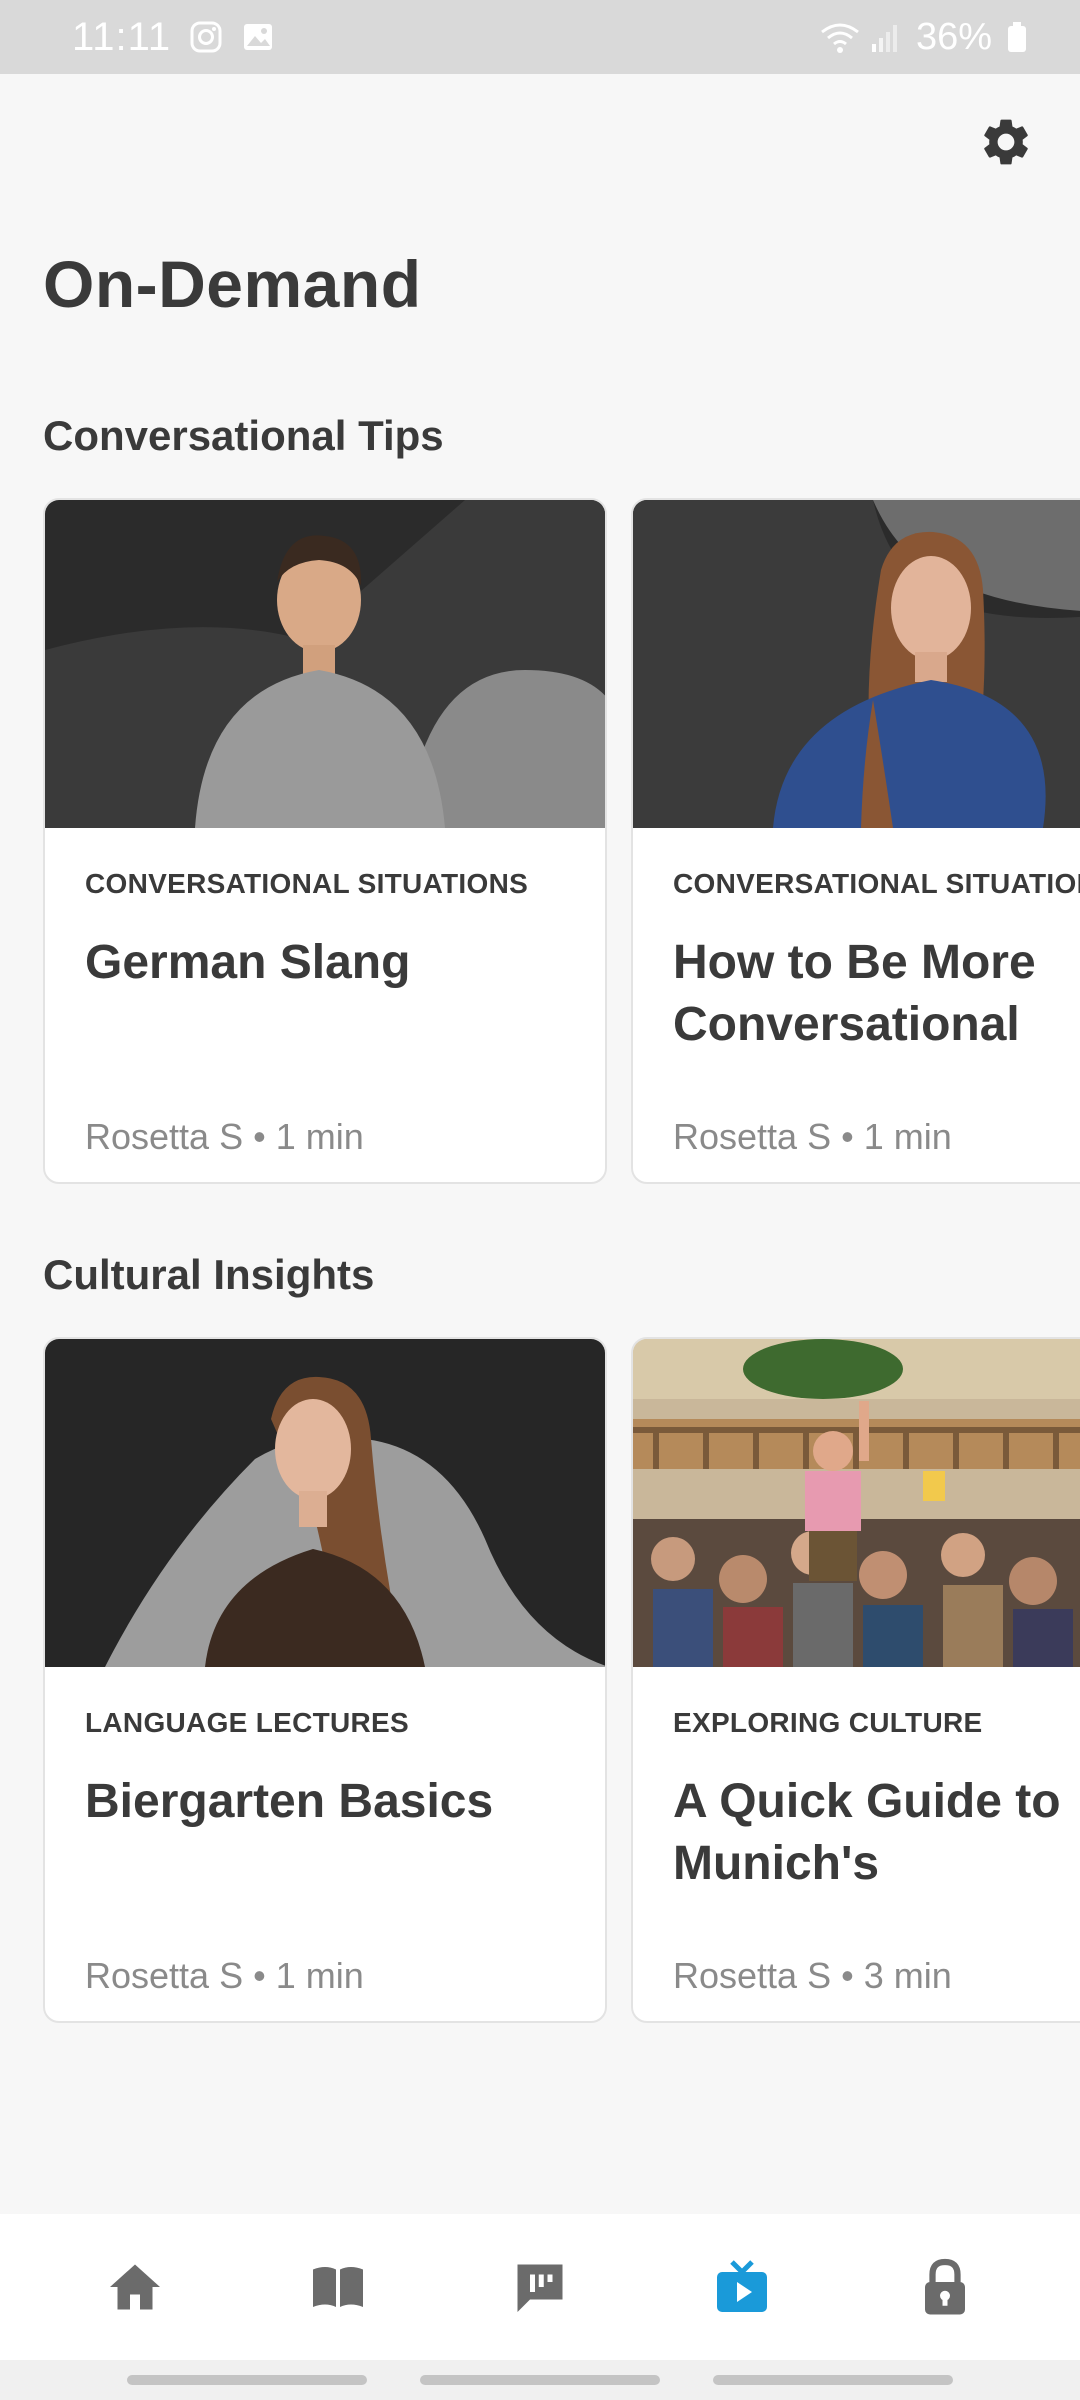 Image resolution: width=1080 pixels, height=2400 pixels. I want to click on nav-home, so click(135, 2287).